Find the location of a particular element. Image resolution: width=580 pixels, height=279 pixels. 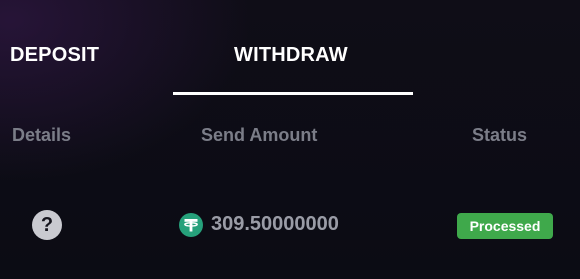

column-header-send-amount: Send Amount is located at coordinates (259, 135).